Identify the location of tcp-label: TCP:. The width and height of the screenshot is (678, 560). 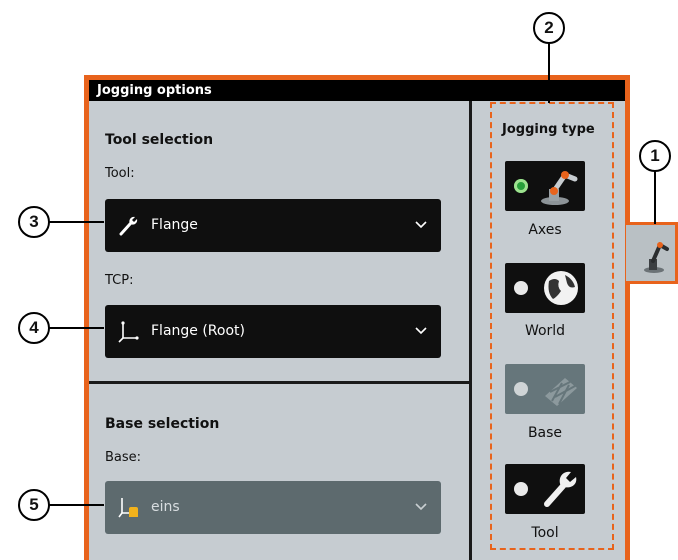
(119, 280).